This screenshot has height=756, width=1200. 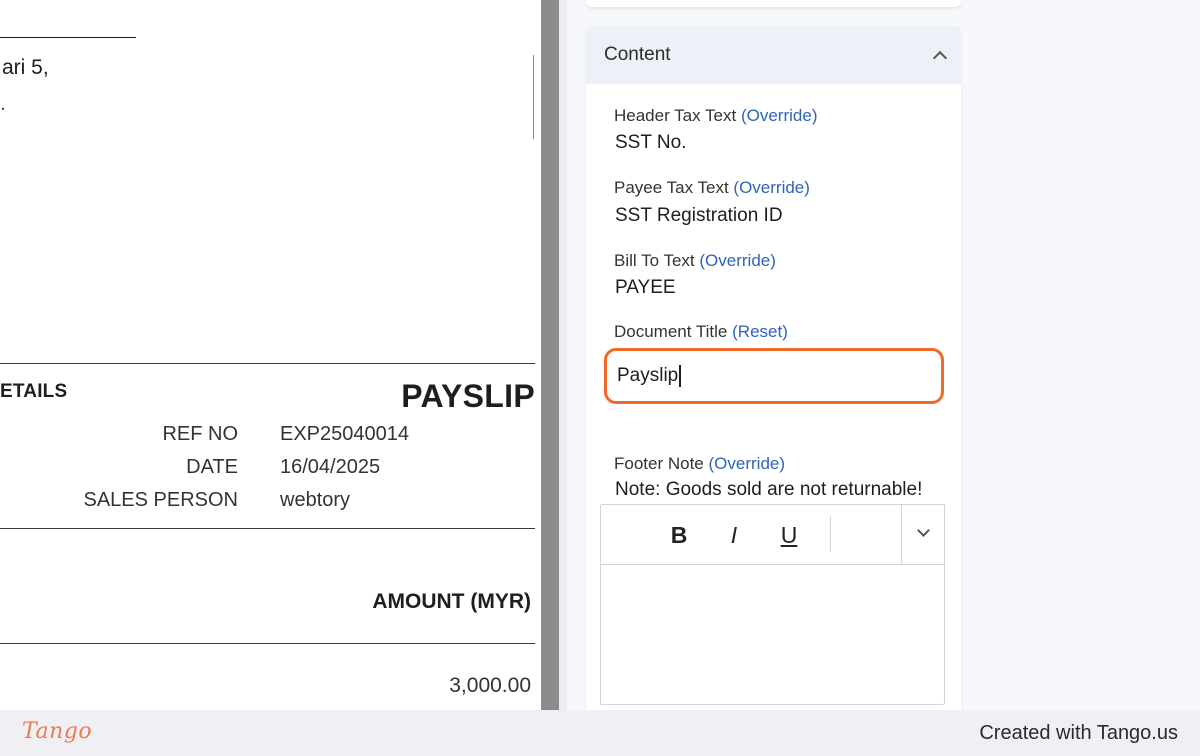 I want to click on document-title-input-value: Payslip, so click(x=648, y=375).